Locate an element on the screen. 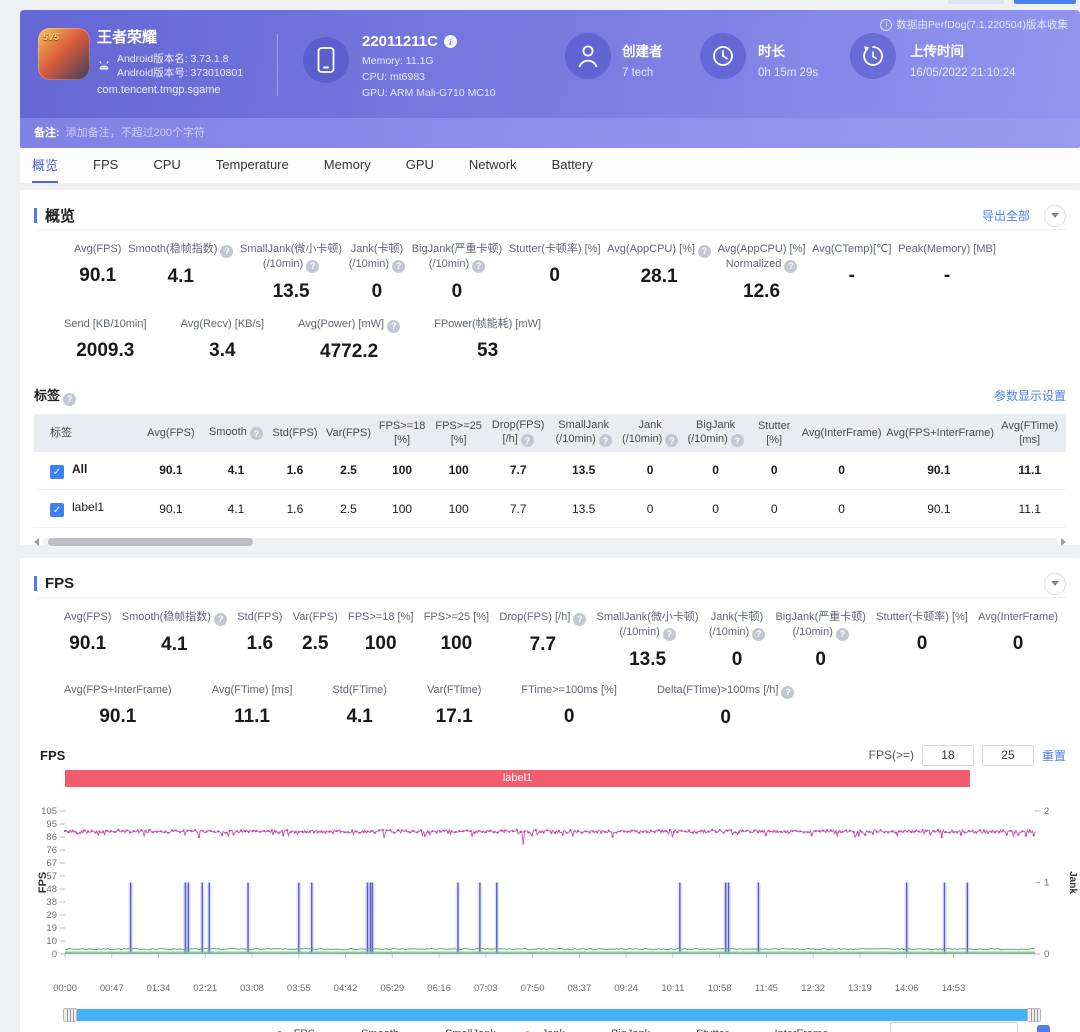 This screenshot has height=1032, width=1080. scrollbar-track is located at coordinates (550, 542).